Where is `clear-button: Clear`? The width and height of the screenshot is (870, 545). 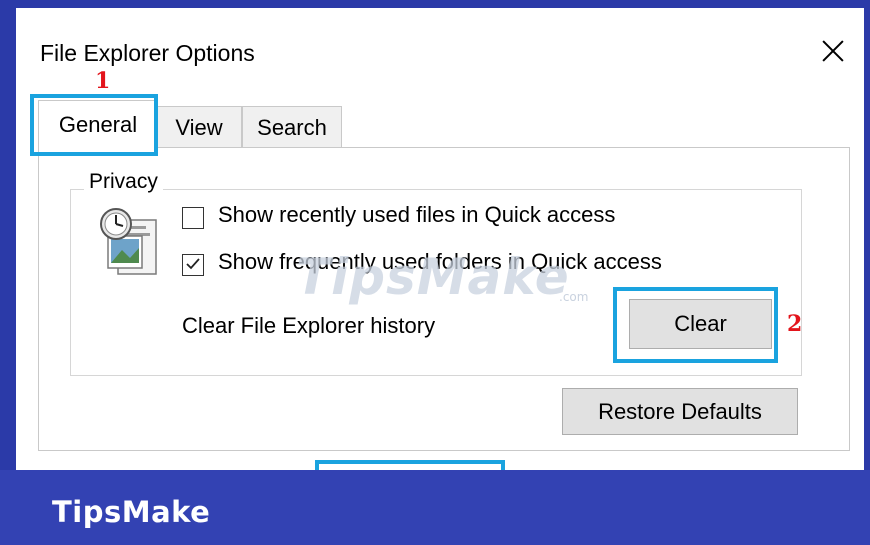
clear-button: Clear is located at coordinates (700, 324).